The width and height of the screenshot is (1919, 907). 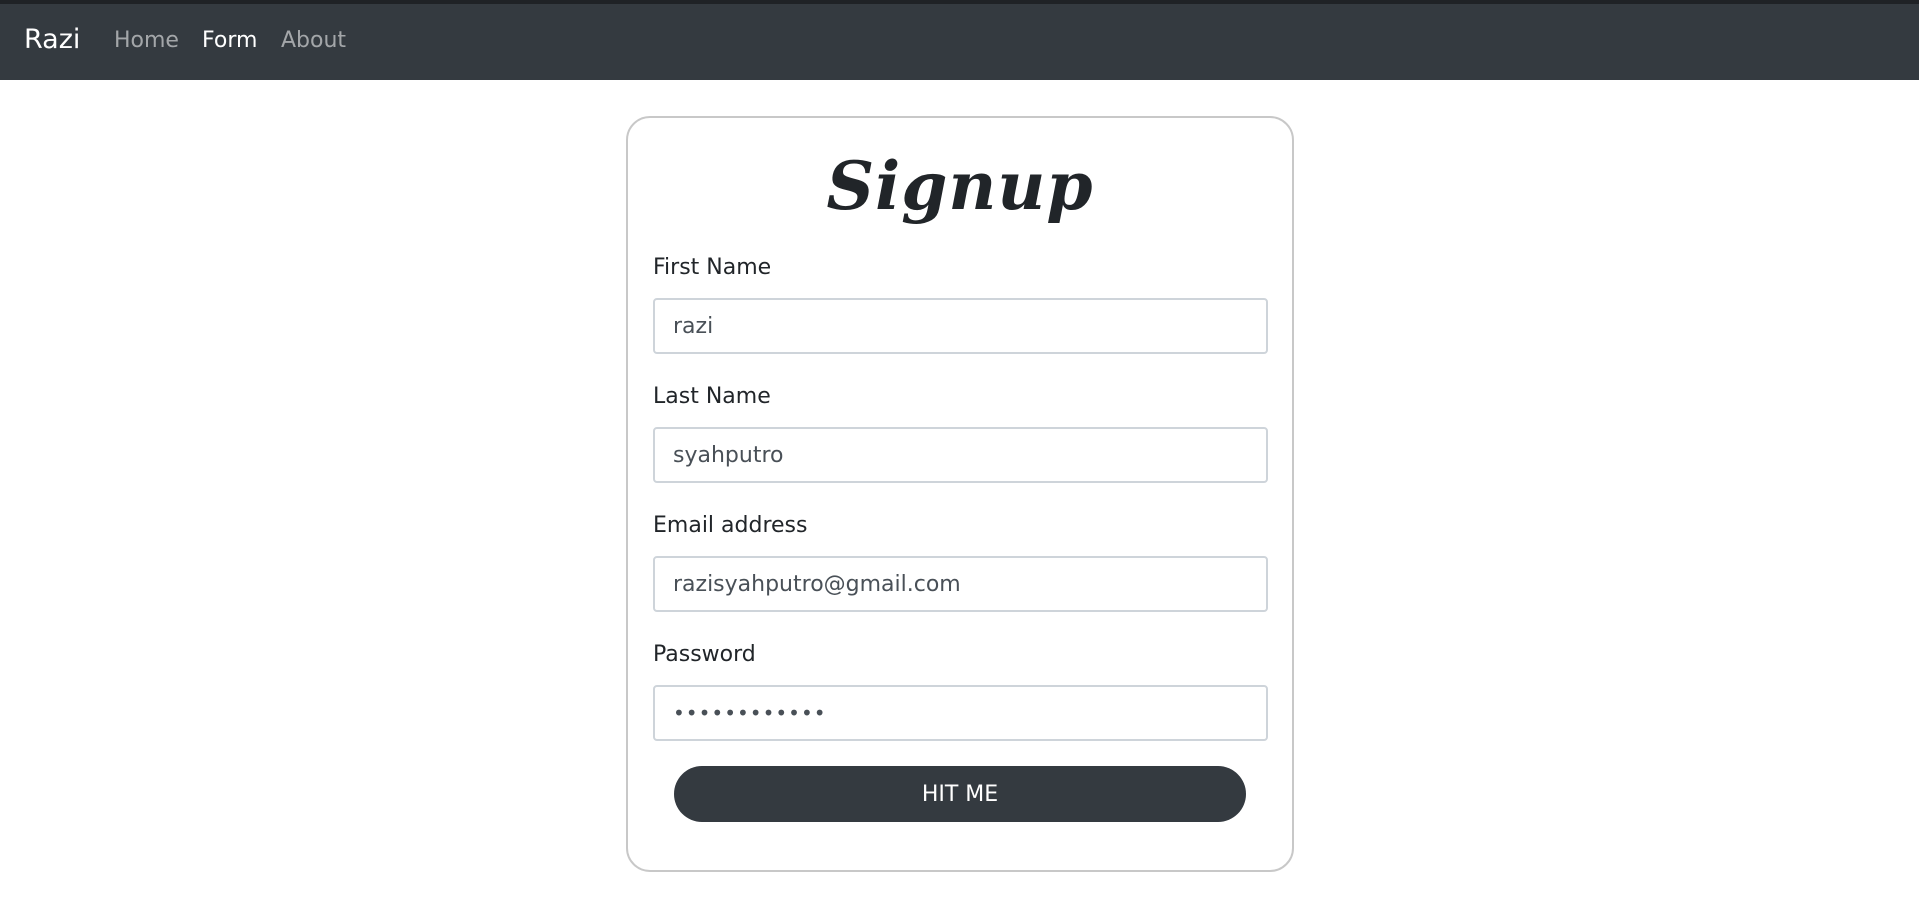 What do you see at coordinates (704, 654) in the screenshot?
I see `password-label: Password` at bounding box center [704, 654].